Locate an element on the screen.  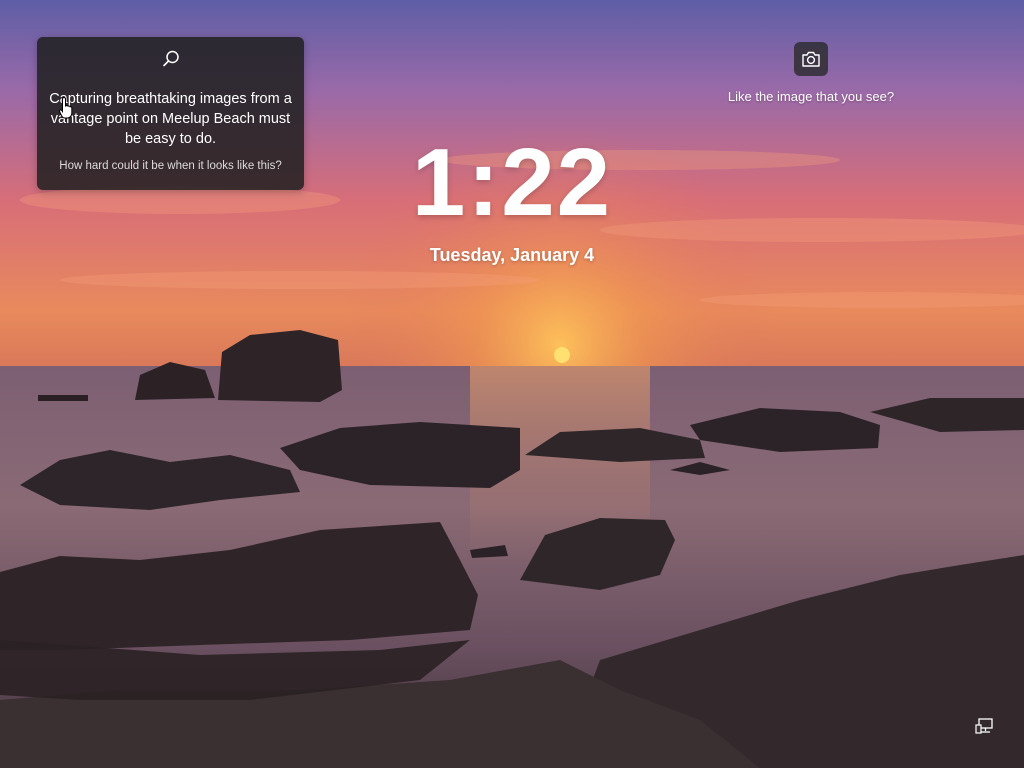
network-icon is located at coordinates (985, 726).